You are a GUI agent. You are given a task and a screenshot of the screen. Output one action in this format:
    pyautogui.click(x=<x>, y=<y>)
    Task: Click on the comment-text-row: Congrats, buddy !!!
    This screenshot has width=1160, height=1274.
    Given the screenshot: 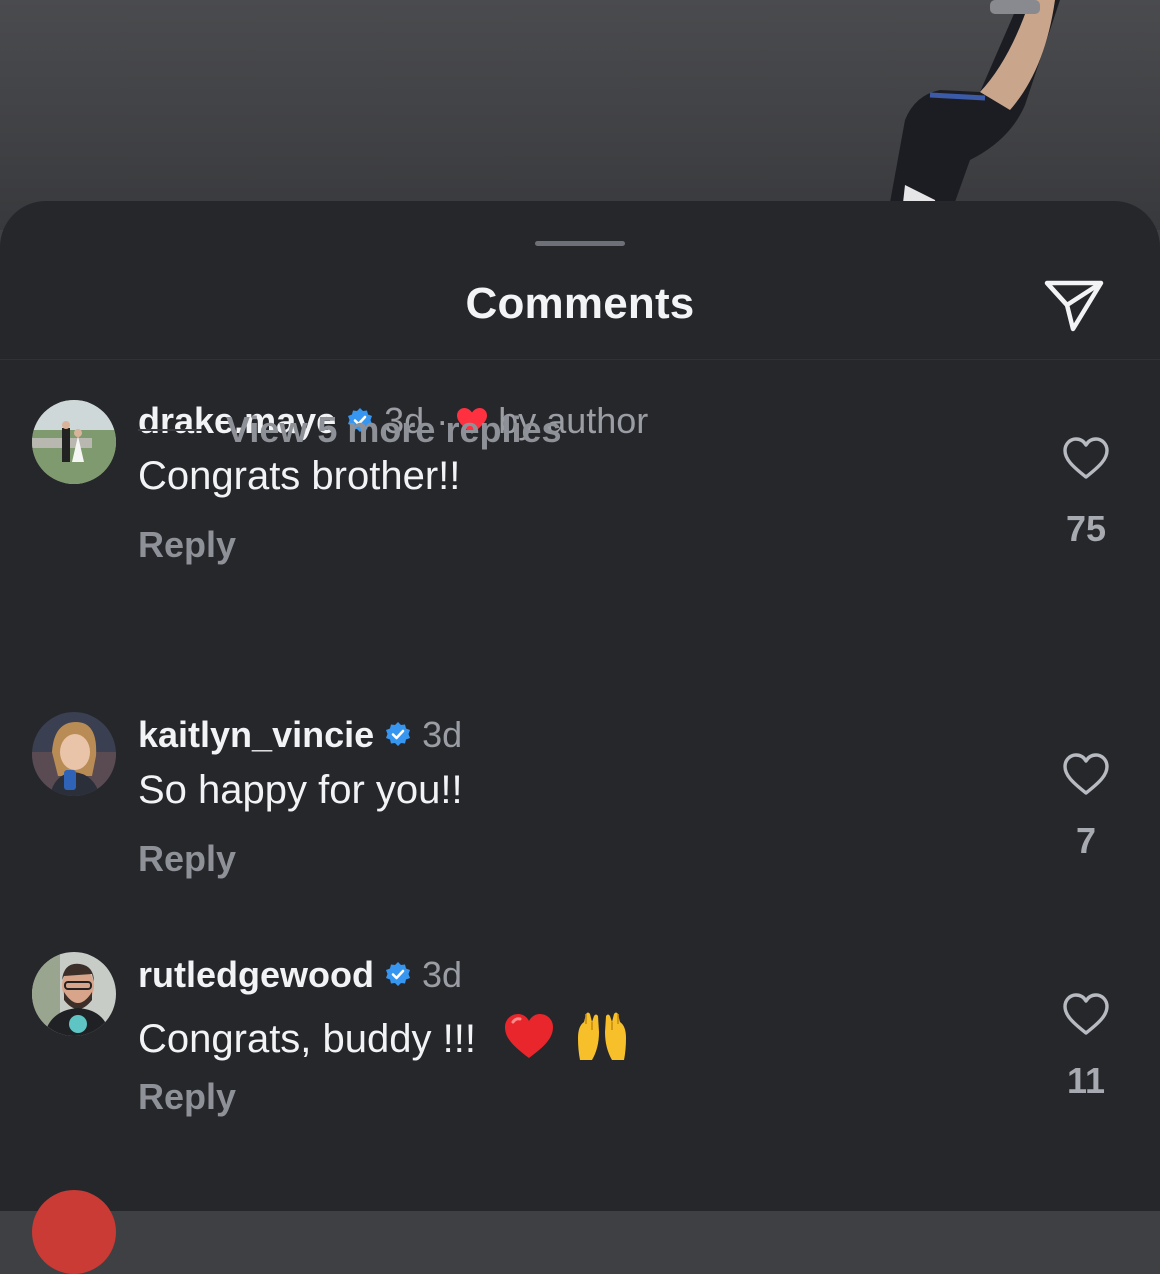 What is the action you would take?
    pyautogui.click(x=384, y=1035)
    